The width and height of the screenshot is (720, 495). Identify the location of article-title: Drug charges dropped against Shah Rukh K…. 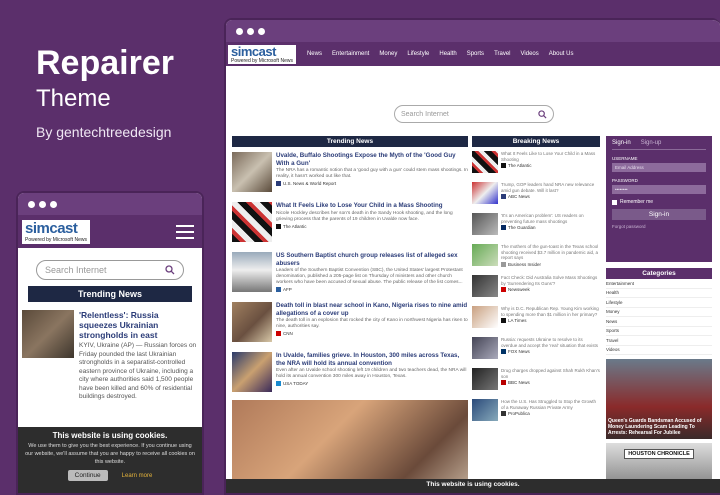
(550, 373).